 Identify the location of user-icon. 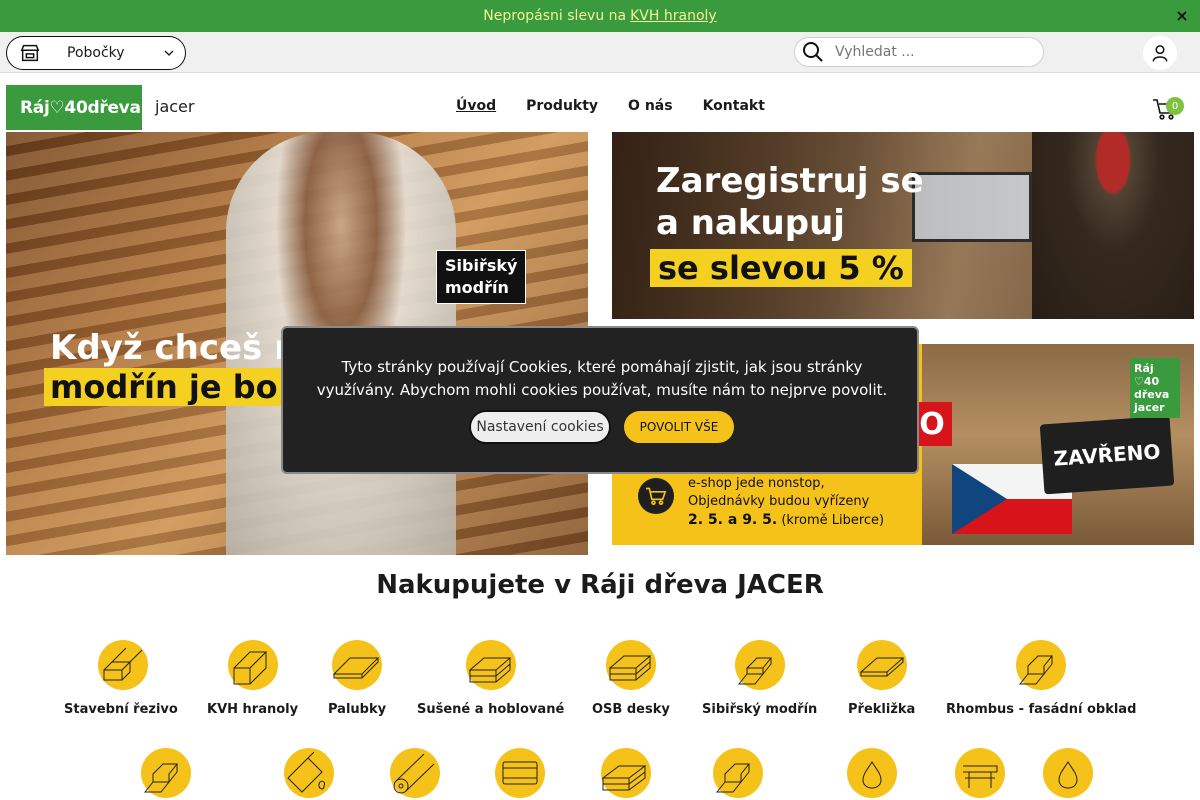
(1160, 53).